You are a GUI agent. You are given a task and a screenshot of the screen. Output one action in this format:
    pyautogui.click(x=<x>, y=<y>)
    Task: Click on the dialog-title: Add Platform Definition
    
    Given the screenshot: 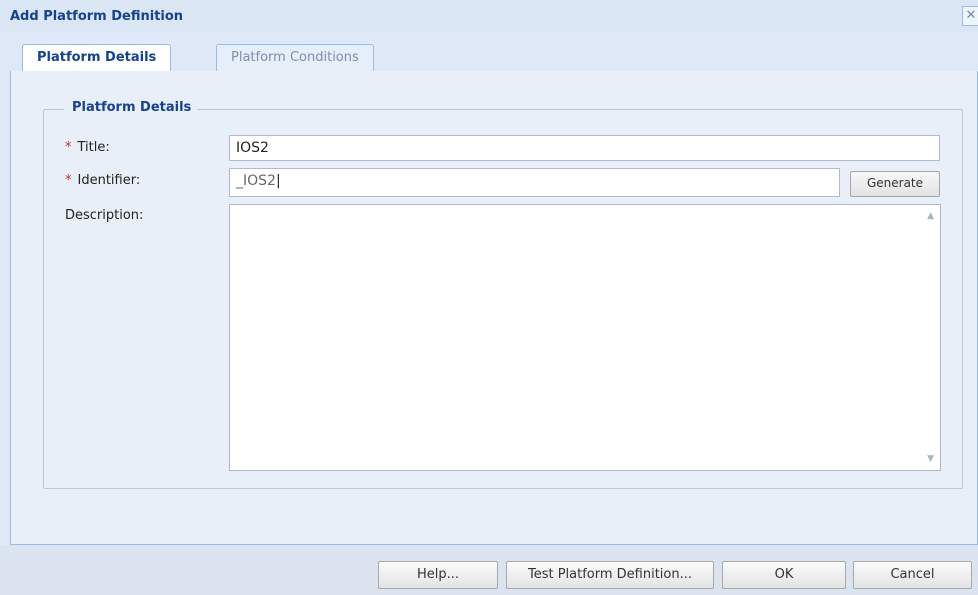 What is the action you would take?
    pyautogui.click(x=97, y=16)
    